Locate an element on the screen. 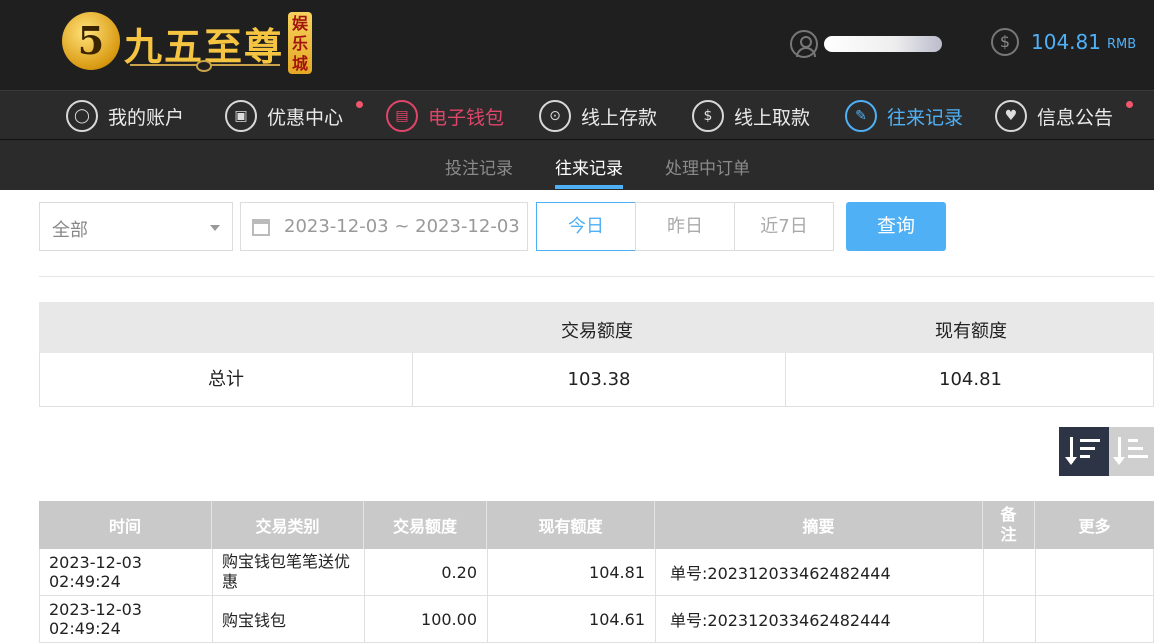 The height and width of the screenshot is (643, 1154). nav-label: 往来记录 is located at coordinates (925, 117).